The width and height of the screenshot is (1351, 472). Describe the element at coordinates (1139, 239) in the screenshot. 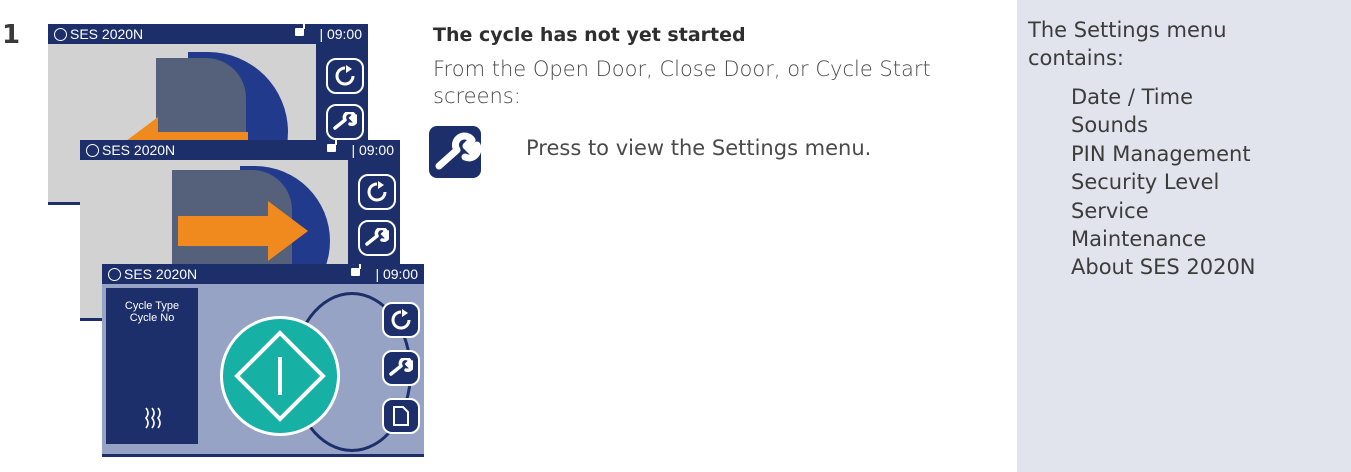

I see `list-item: Maintenance` at that location.